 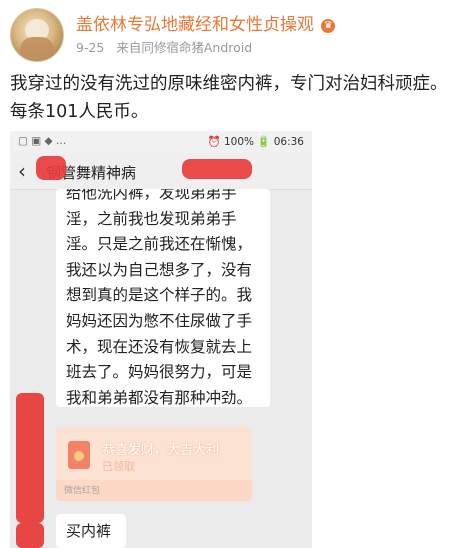 I want to click on post-text: 我穿过的没有洗过的原味维密内裤，专门对治妇科顽症。每条101人民币。, so click(x=229, y=98).